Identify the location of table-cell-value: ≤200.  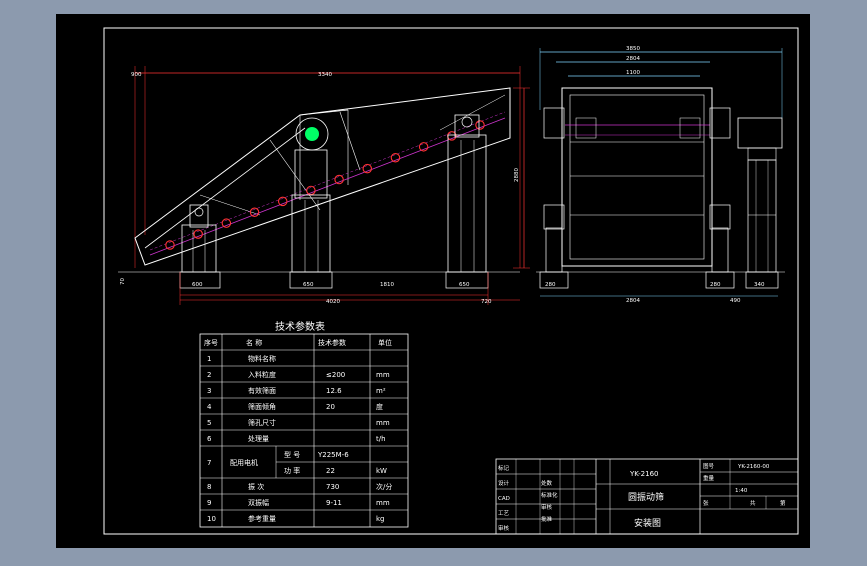
(335, 375).